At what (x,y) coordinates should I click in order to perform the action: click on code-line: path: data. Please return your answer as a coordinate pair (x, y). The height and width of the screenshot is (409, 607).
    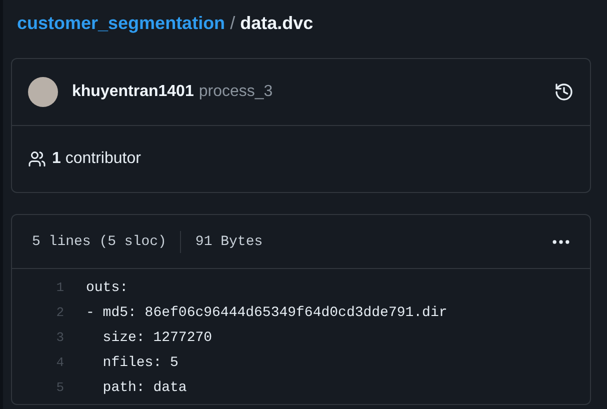
    Looking at the image, I should click on (144, 388).